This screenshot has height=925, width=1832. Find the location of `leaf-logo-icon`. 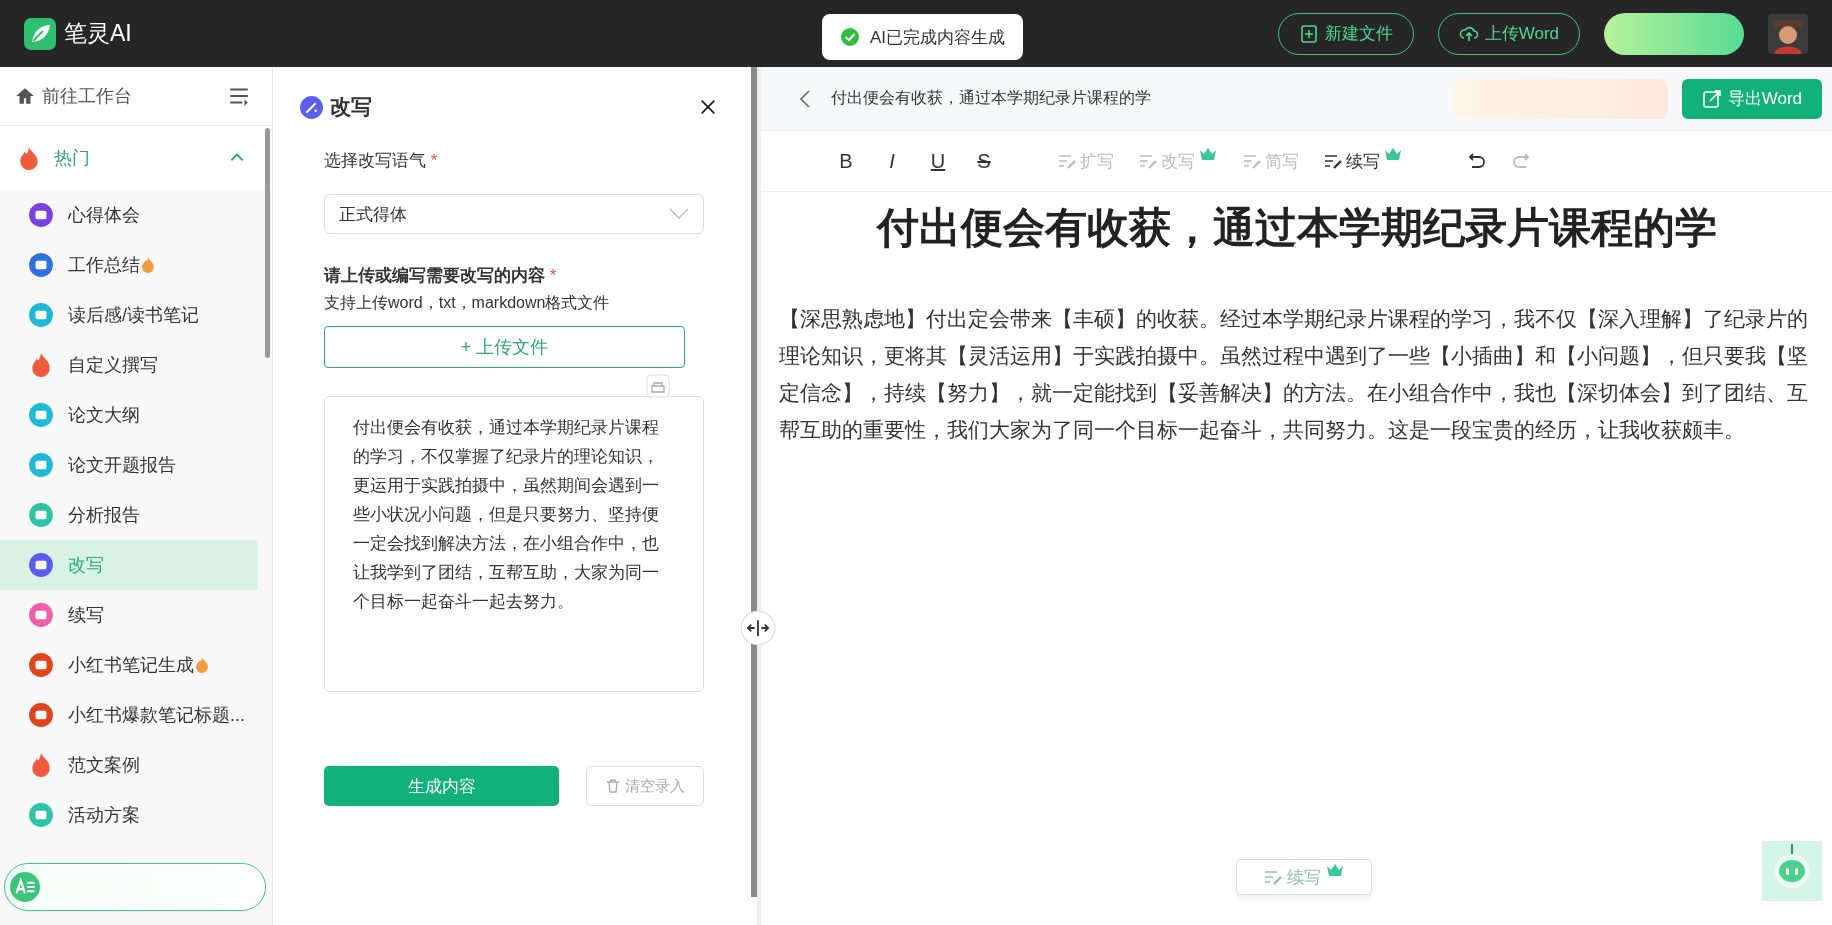

leaf-logo-icon is located at coordinates (40, 33).